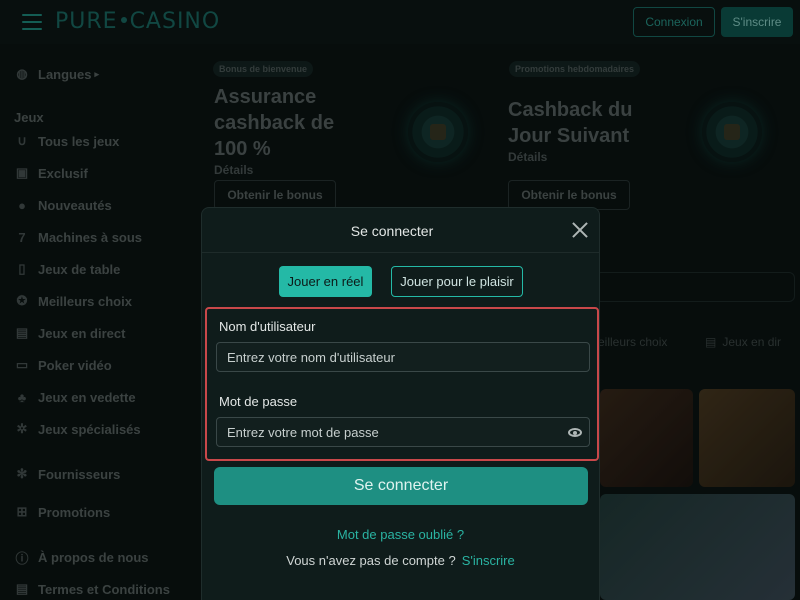 The height and width of the screenshot is (600, 800). Describe the element at coordinates (267, 326) in the screenshot. I see `username-label: Nom d'utilisateur` at that location.